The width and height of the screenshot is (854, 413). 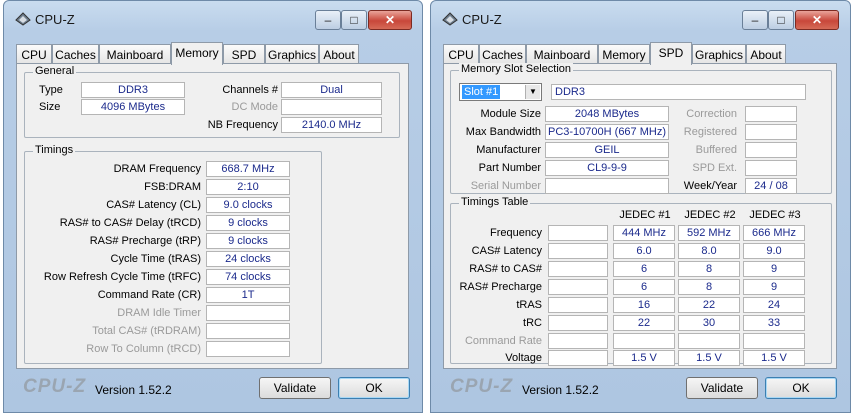 I want to click on timing-value: 9.0 clocks, so click(x=248, y=205).